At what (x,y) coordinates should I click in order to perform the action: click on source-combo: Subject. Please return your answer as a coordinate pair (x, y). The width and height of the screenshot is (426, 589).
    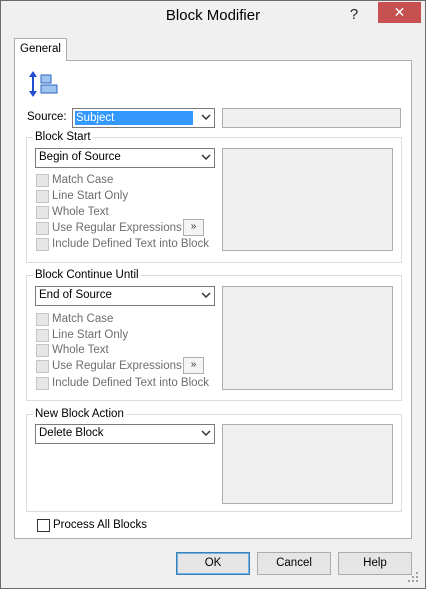
    Looking at the image, I should click on (143, 118).